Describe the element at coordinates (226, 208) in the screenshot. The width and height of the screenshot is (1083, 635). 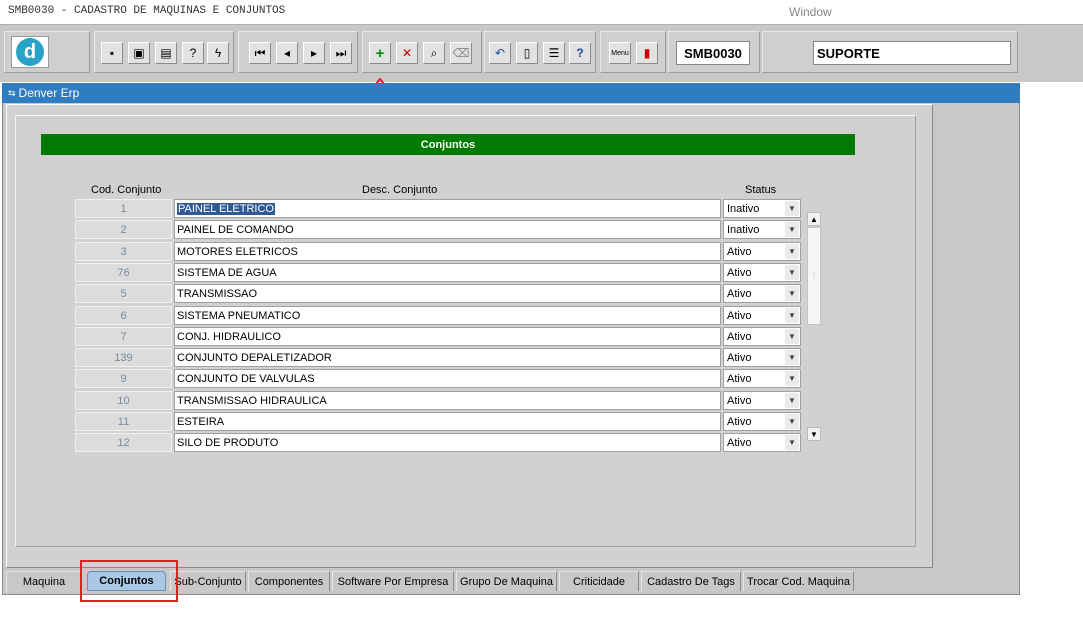
I see `desc-text: PAINEL ELETRICO` at that location.